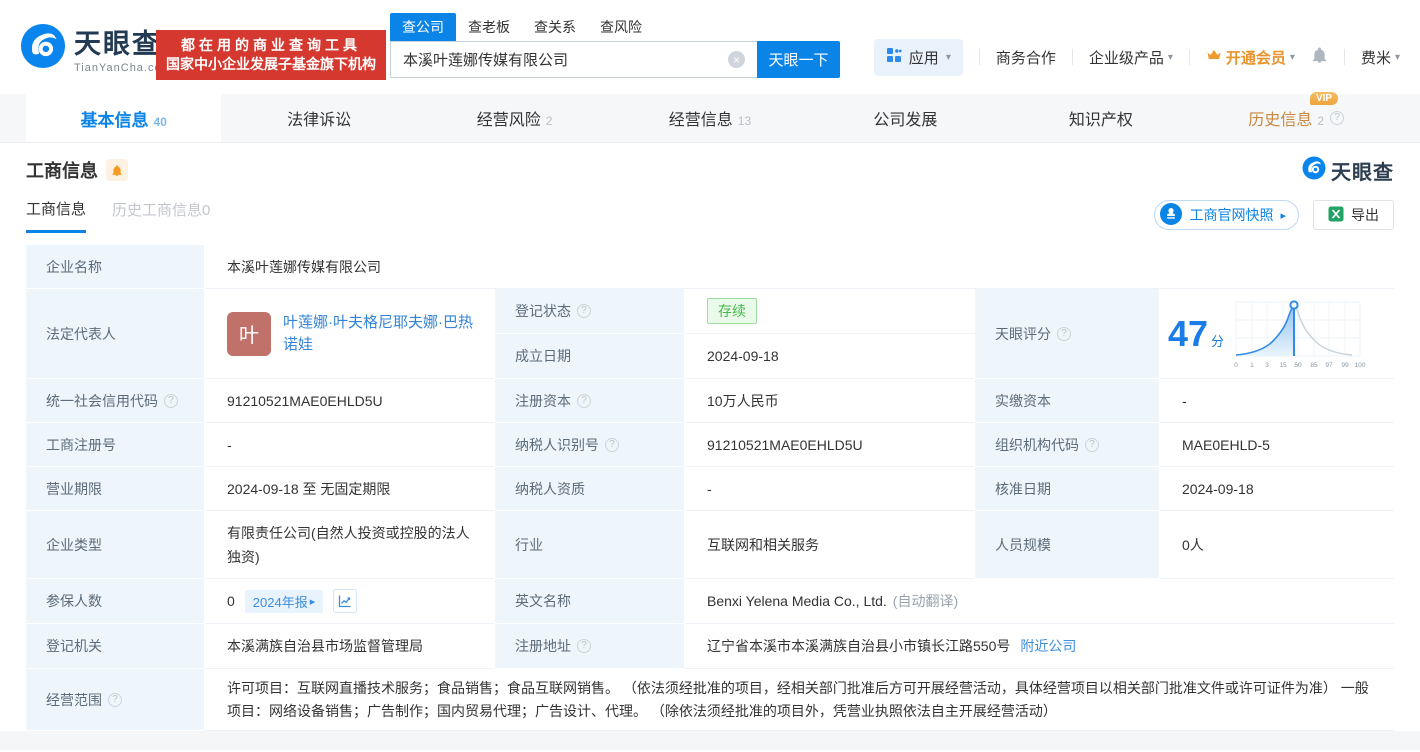 The width and height of the screenshot is (1420, 752). What do you see at coordinates (1048, 646) in the screenshot?
I see `nearby-companies-link: 附近公司` at bounding box center [1048, 646].